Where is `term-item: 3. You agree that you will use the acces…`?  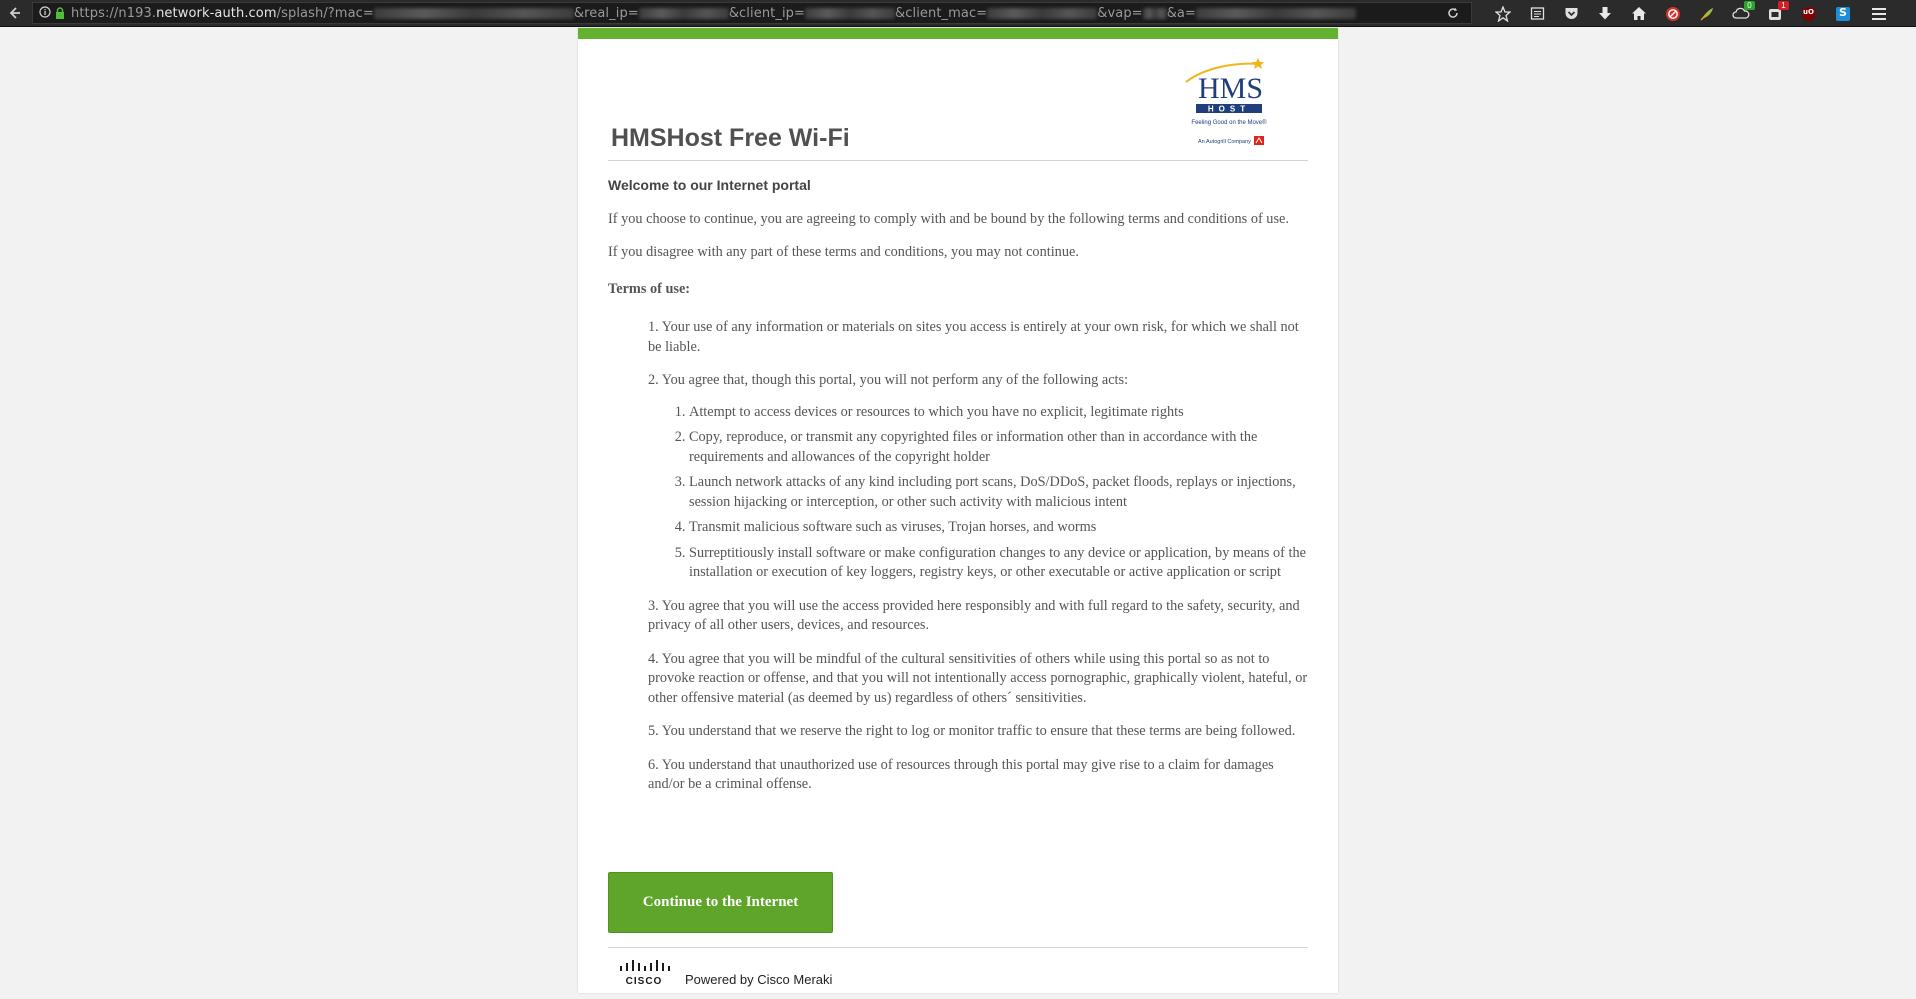
term-item: 3. You agree that you will use the acces… is located at coordinates (978, 616).